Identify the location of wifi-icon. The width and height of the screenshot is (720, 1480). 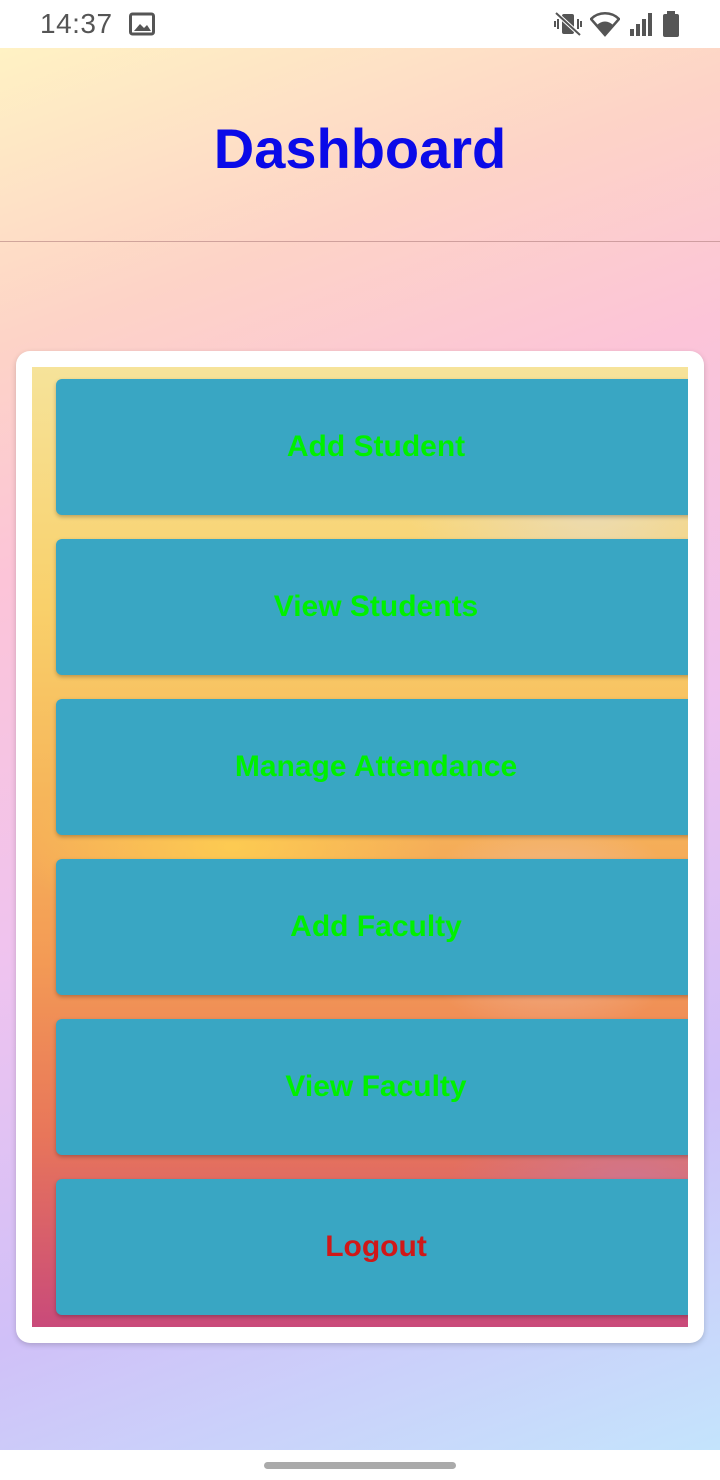
(605, 24).